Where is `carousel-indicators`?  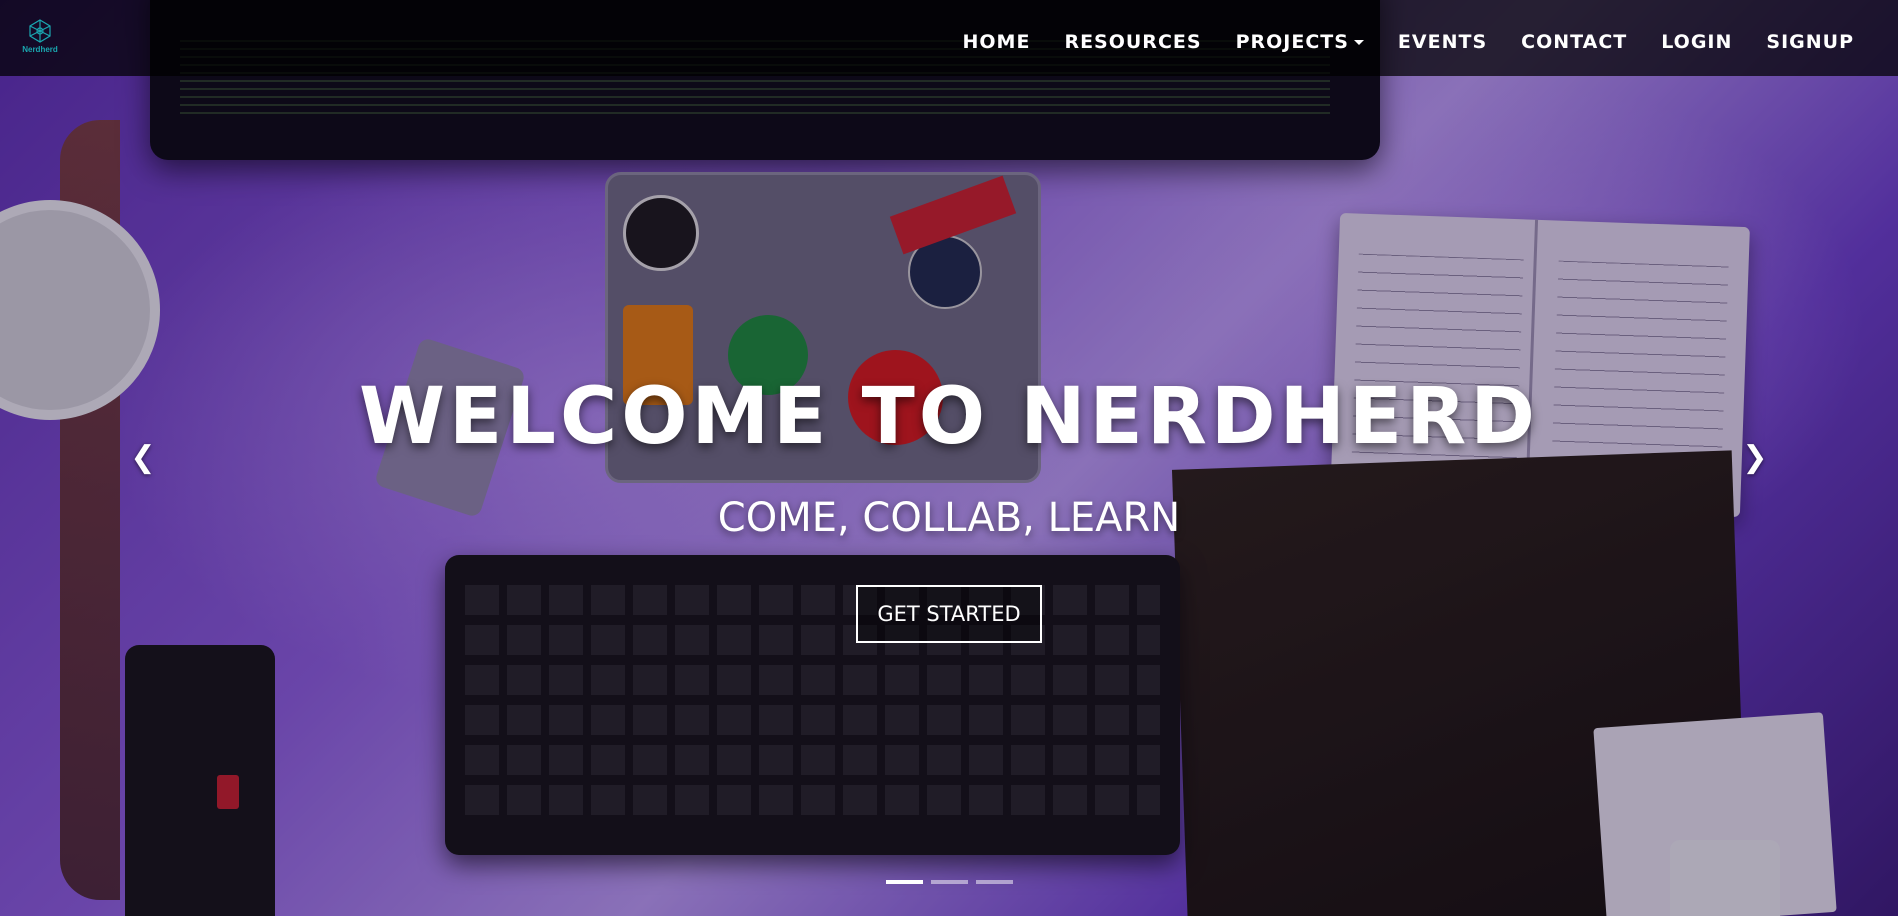
carousel-indicators is located at coordinates (949, 882).